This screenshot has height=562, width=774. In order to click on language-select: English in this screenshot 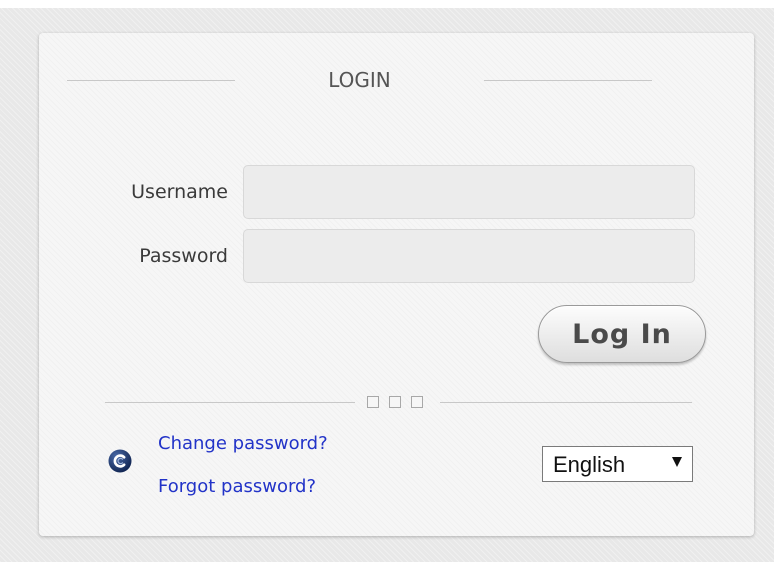, I will do `click(617, 464)`.